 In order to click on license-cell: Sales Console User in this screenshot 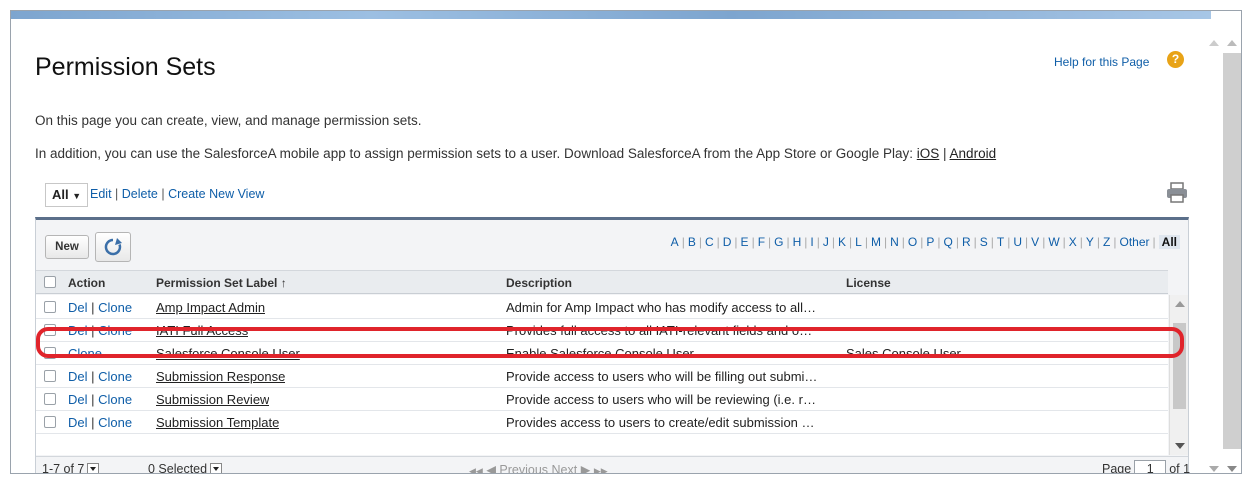, I will do `click(903, 353)`.